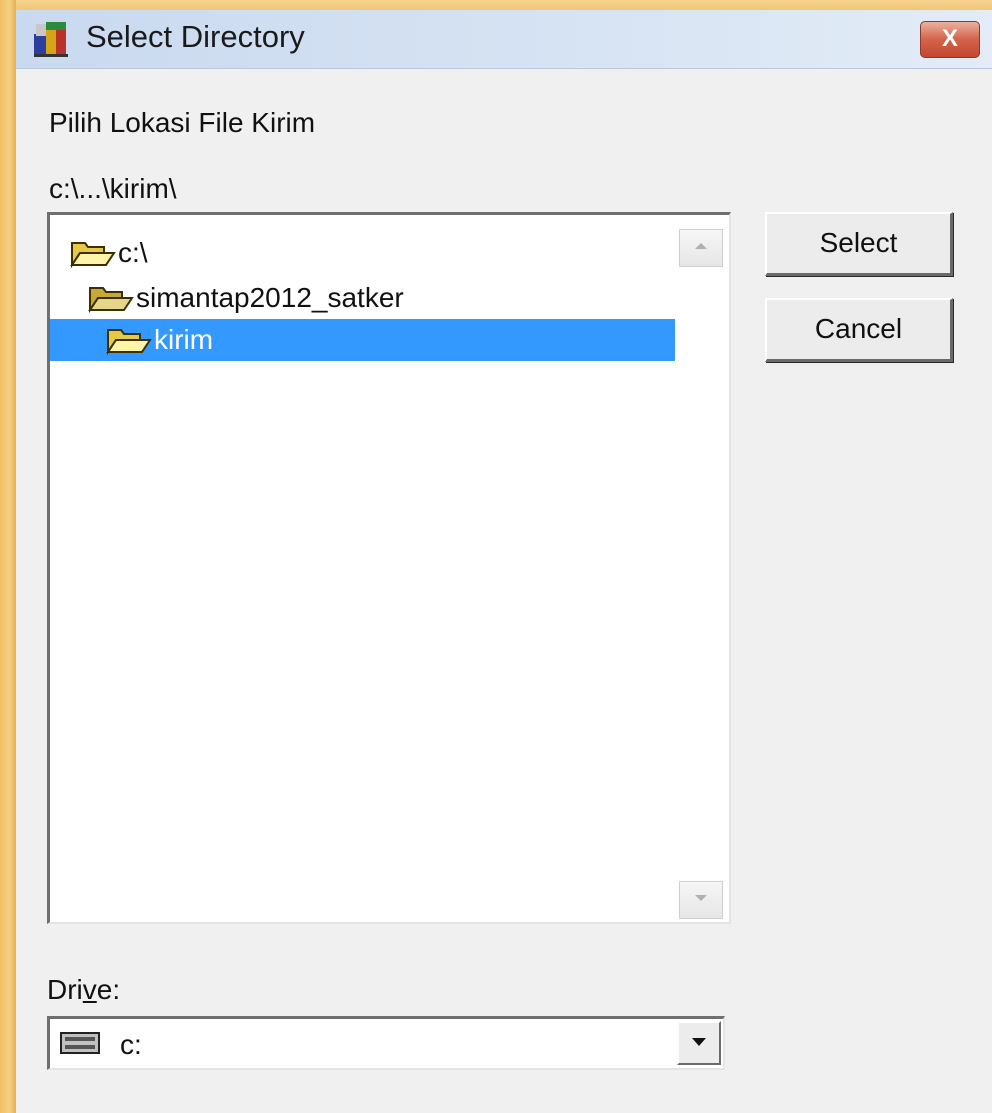  I want to click on select-button: Select, so click(859, 244).